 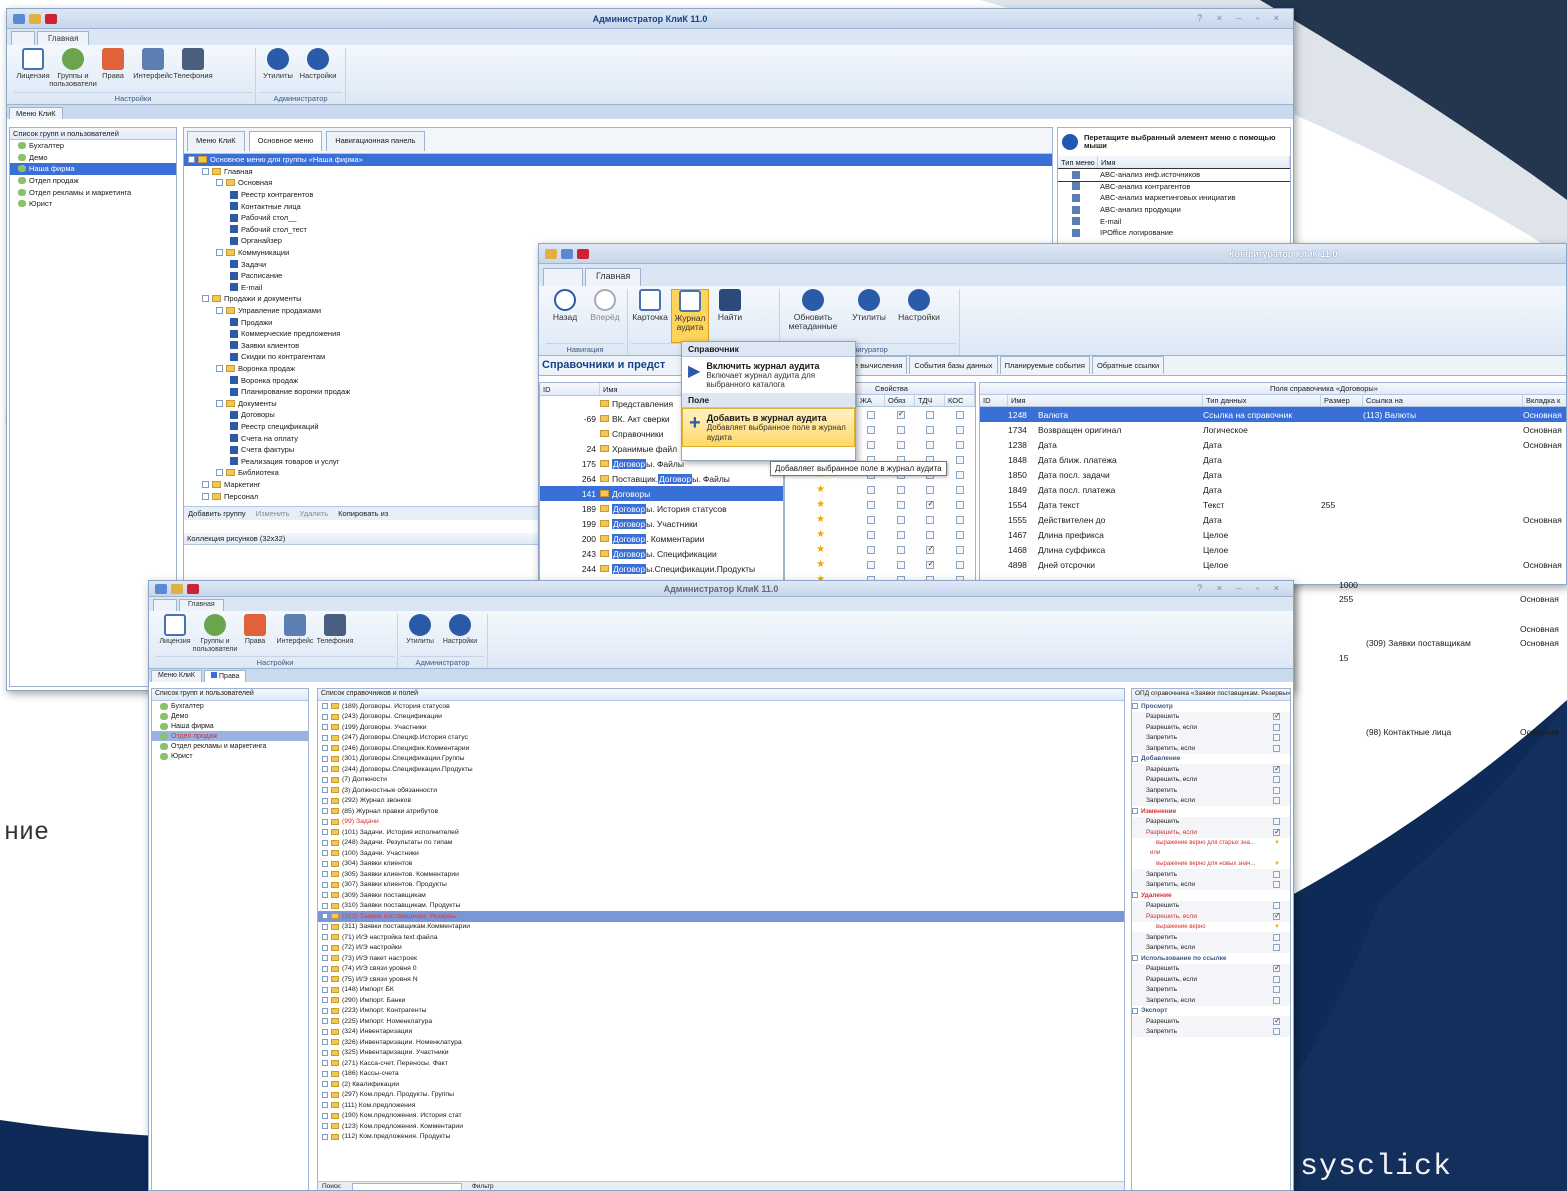 What do you see at coordinates (721, 717) in the screenshot?
I see `catalog-item: (243) Договоры. Спецификации` at bounding box center [721, 717].